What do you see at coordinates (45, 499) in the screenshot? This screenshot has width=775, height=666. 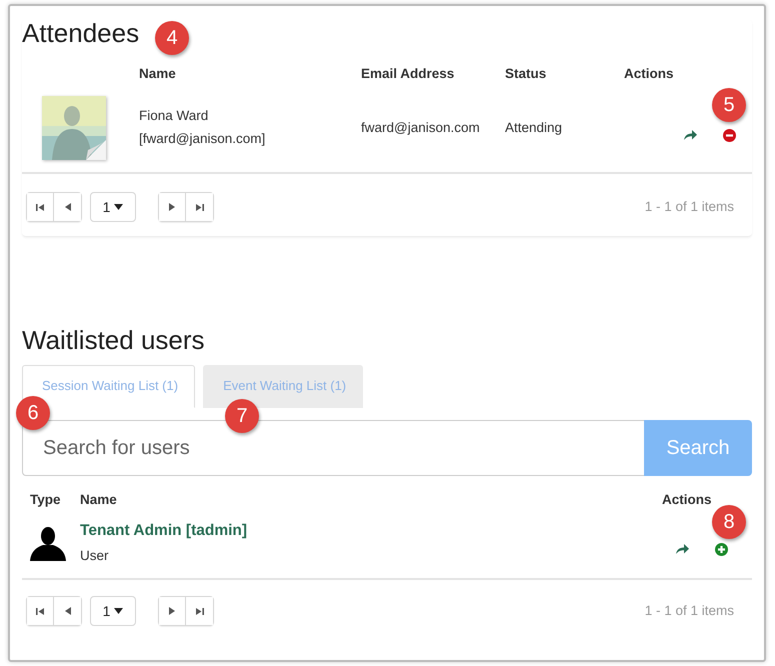 I see `column-header: Type` at bounding box center [45, 499].